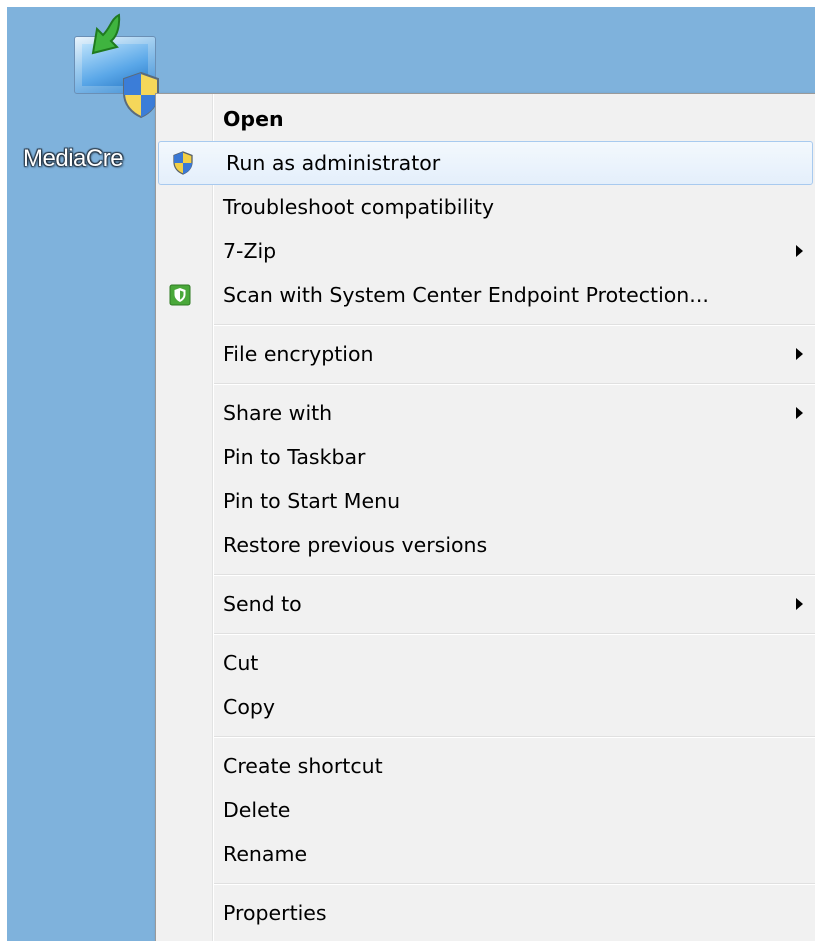  What do you see at coordinates (265, 854) in the screenshot?
I see `menu-item-label: Rename` at bounding box center [265, 854].